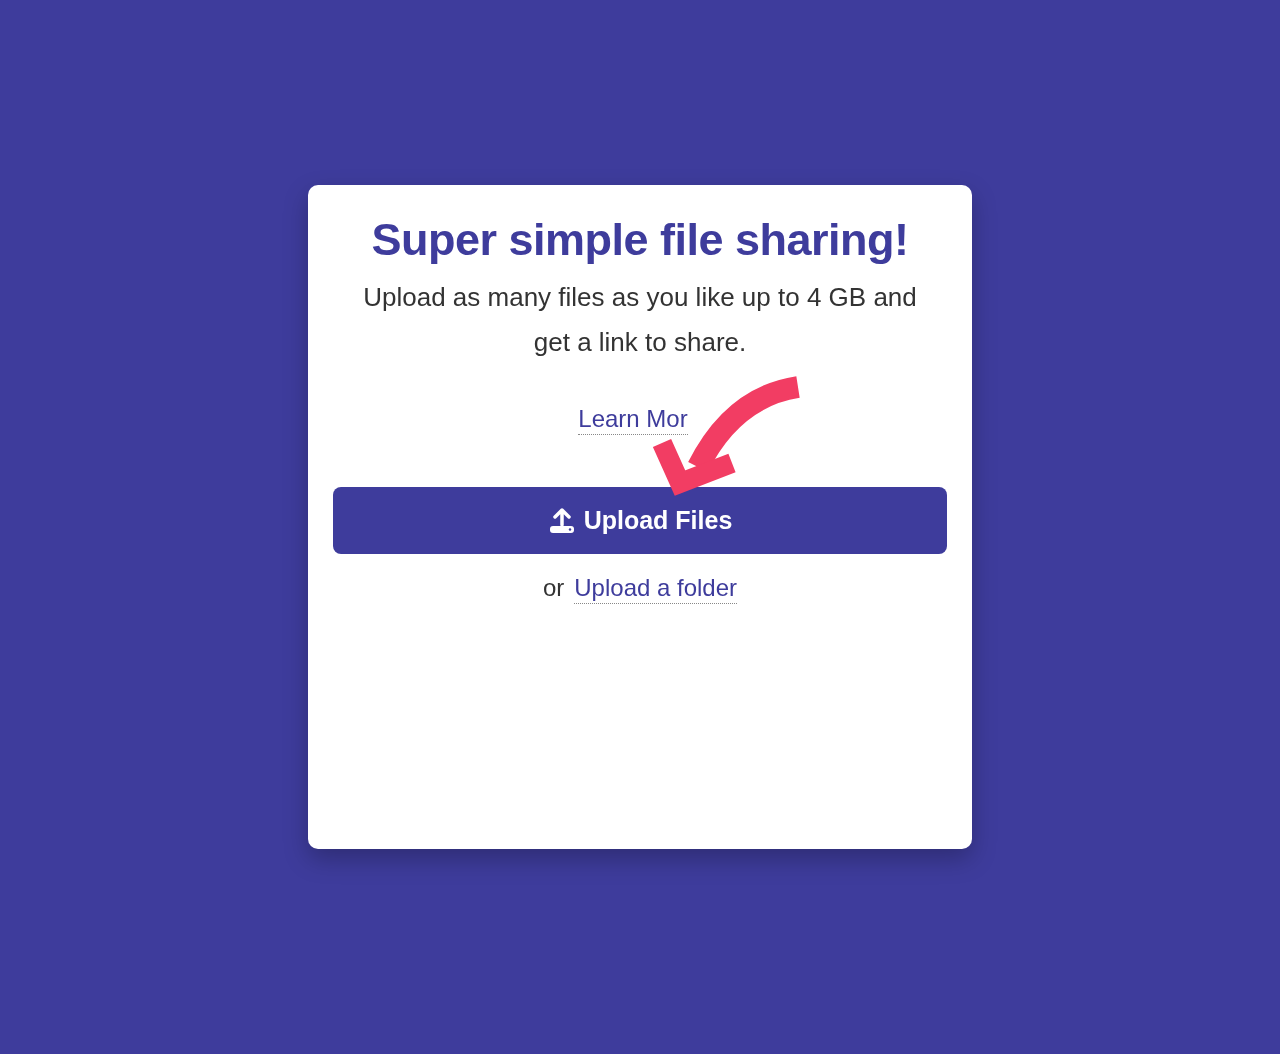  What do you see at coordinates (633, 420) in the screenshot?
I see `learn-more-link: Learn Mor` at bounding box center [633, 420].